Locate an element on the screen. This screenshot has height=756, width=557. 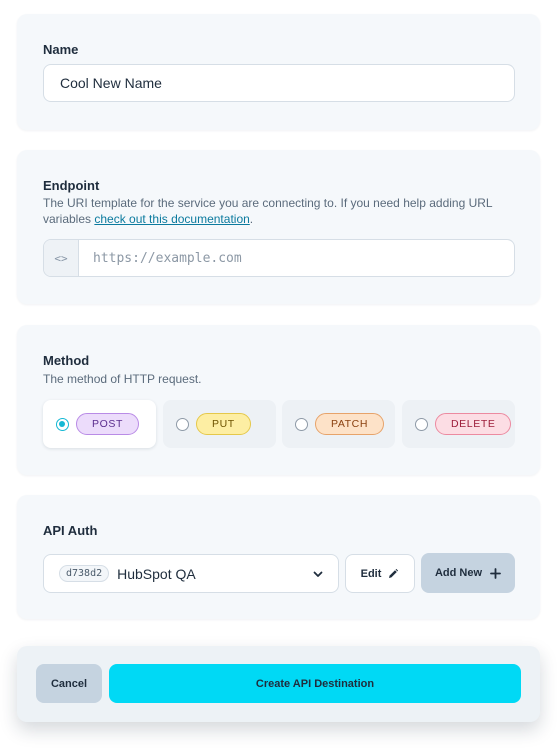
endpoint-input: <> https://example.com is located at coordinates (279, 258).